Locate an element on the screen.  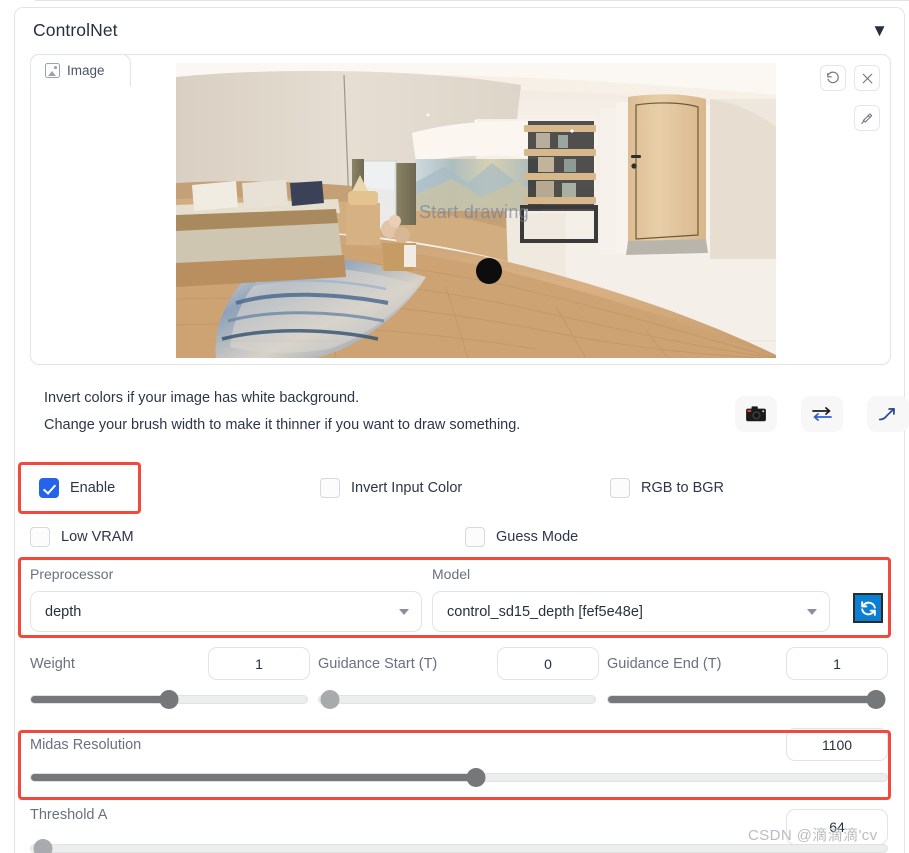
checkbox-guess-mode: Guess Mode is located at coordinates (521, 537).